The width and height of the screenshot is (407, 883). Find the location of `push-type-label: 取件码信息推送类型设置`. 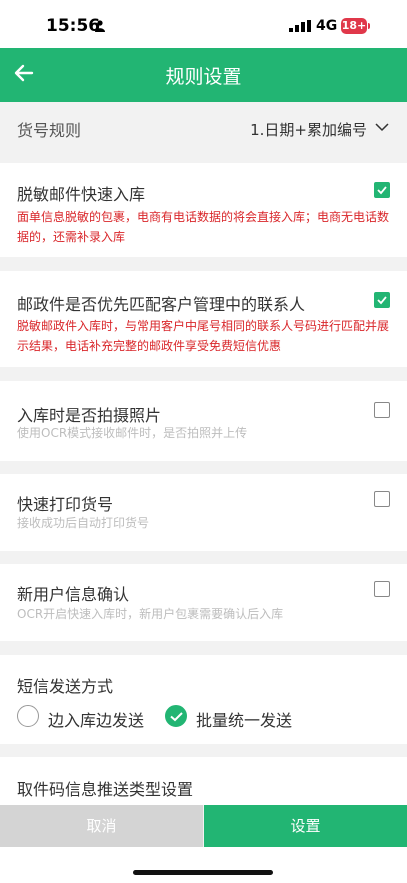

push-type-label: 取件码信息推送类型设置 is located at coordinates (105, 789).